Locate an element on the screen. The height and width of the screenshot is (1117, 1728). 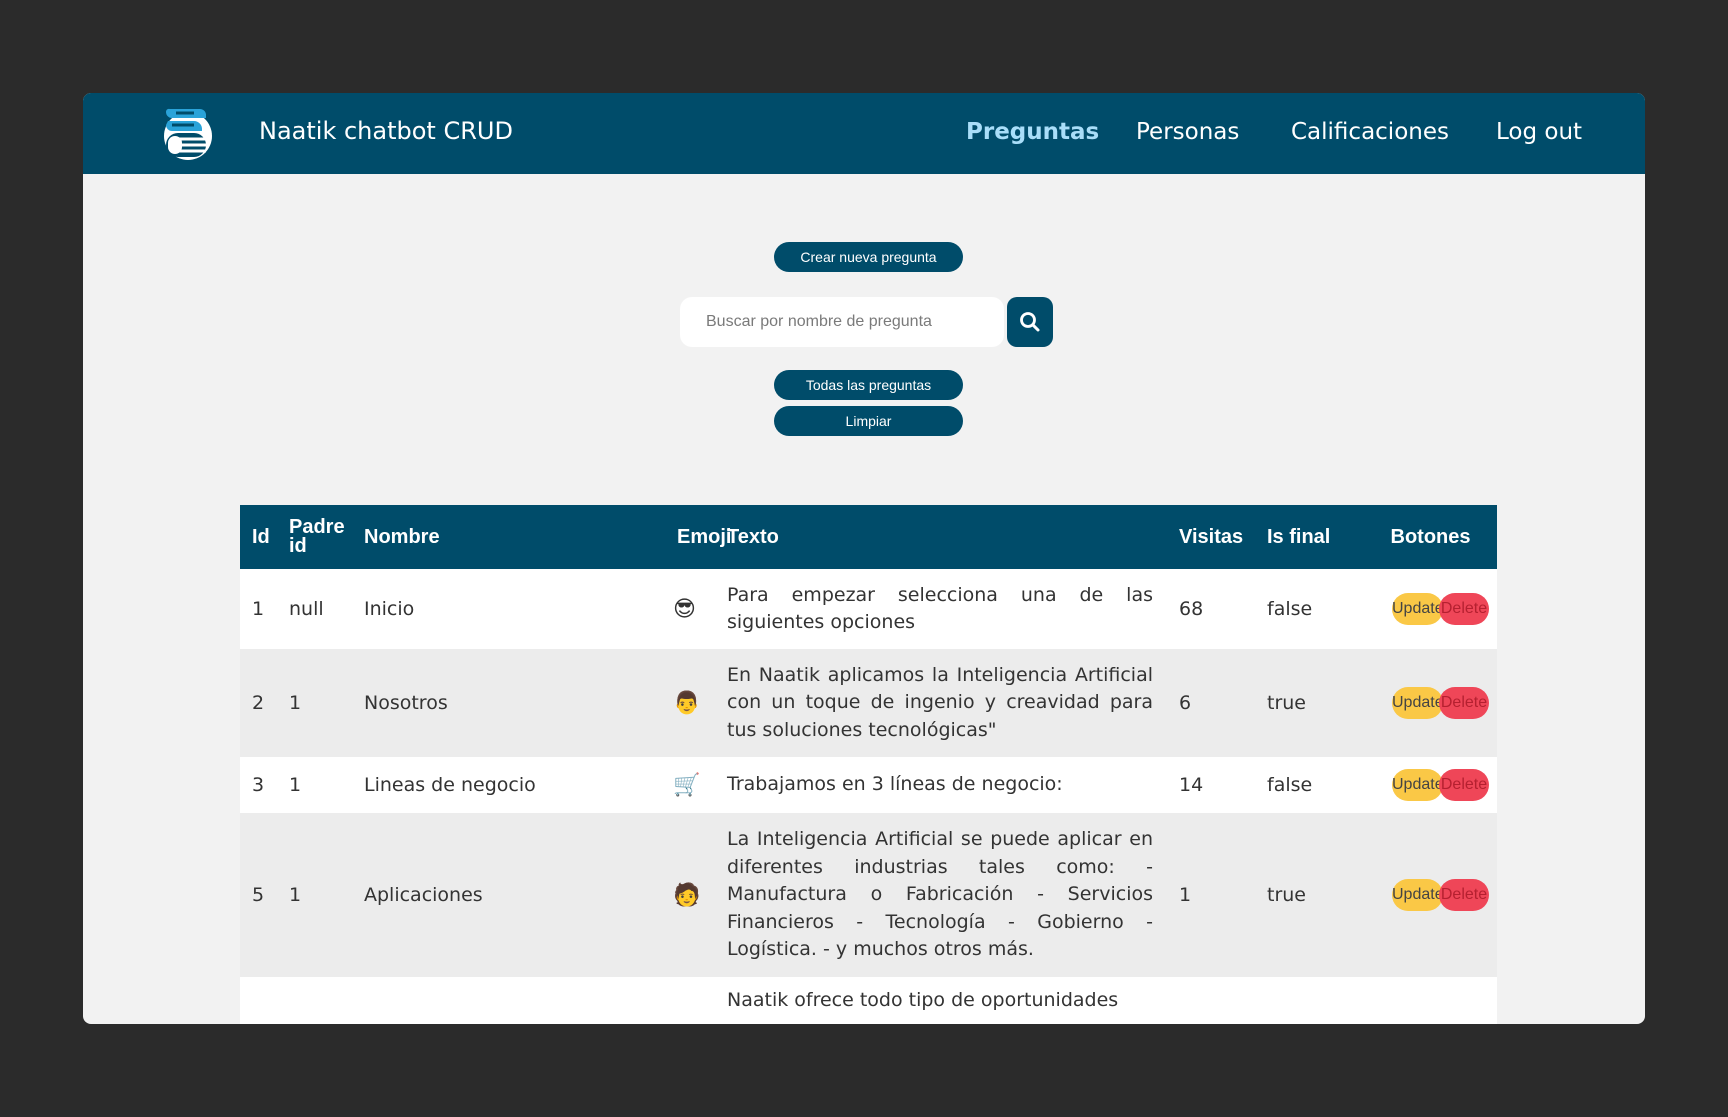
cell-nombre: Lineas de negocio is located at coordinates (450, 785).